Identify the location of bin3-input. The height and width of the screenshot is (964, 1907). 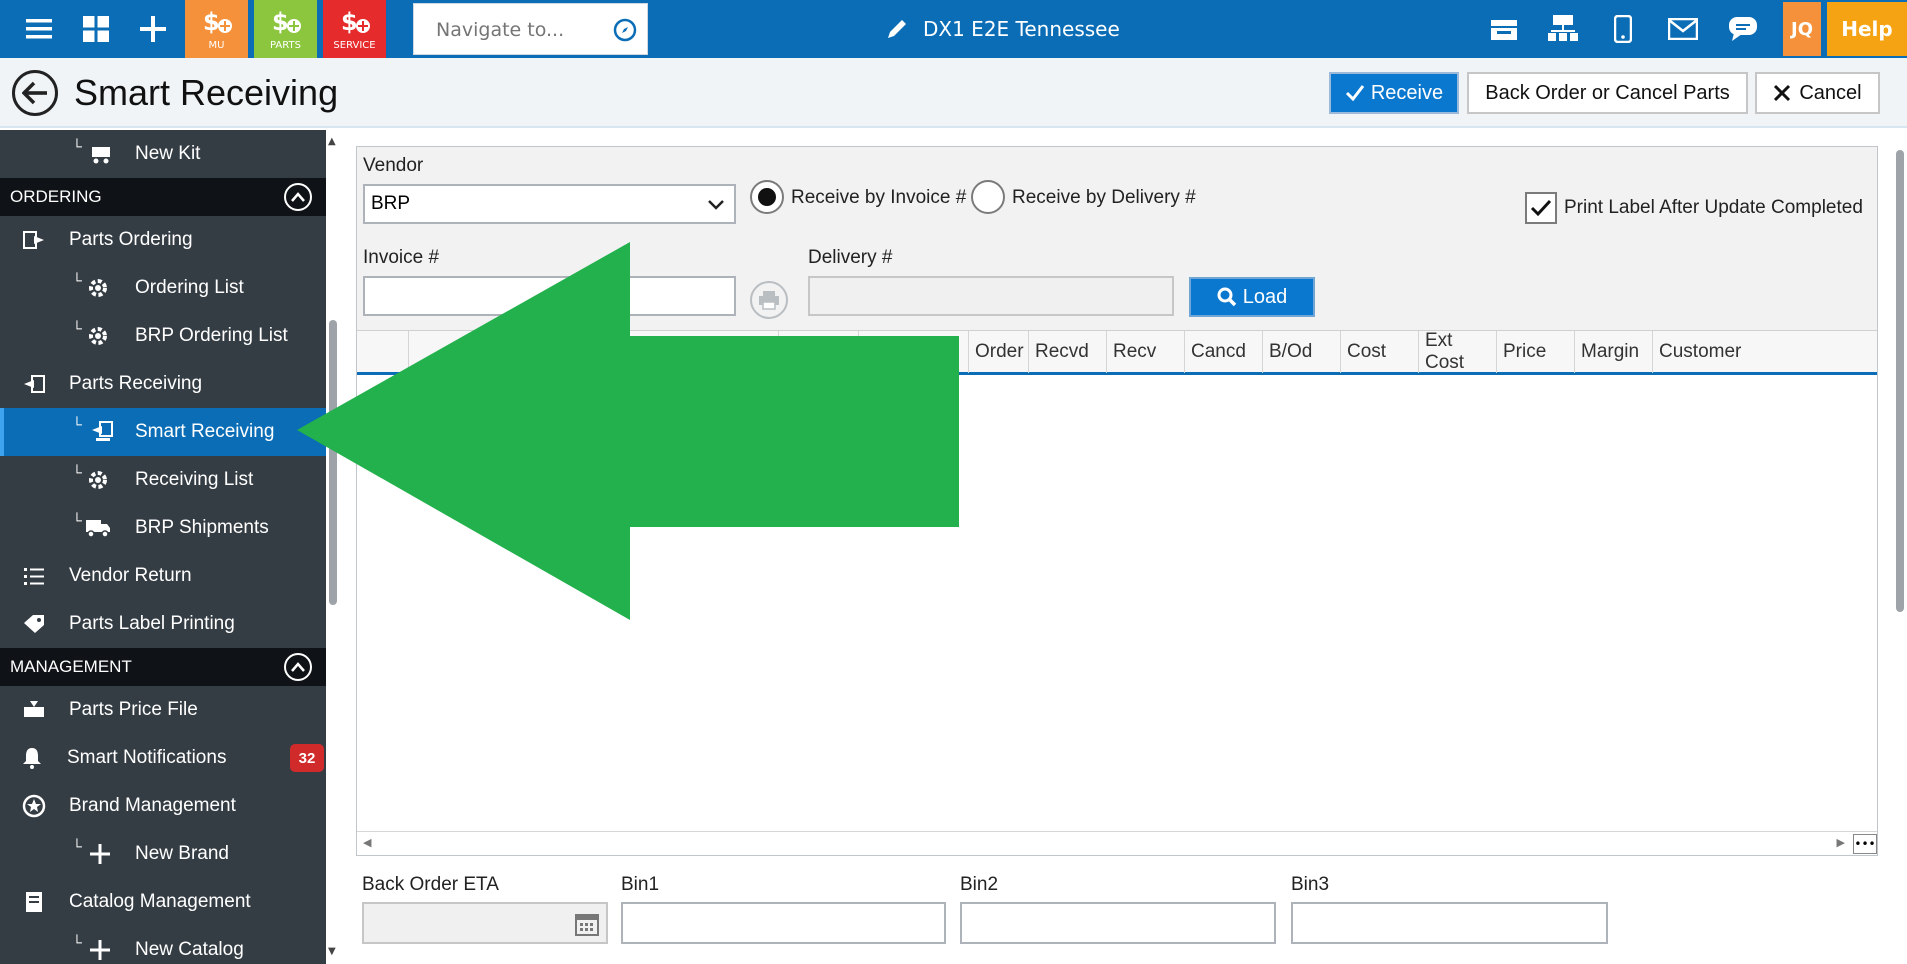
(1449, 923).